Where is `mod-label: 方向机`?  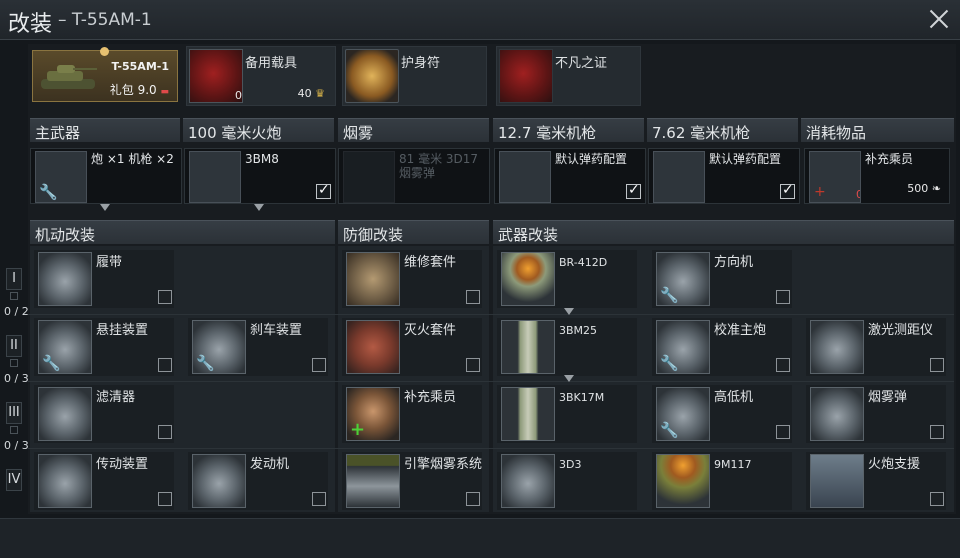 mod-label: 方向机 is located at coordinates (734, 262).